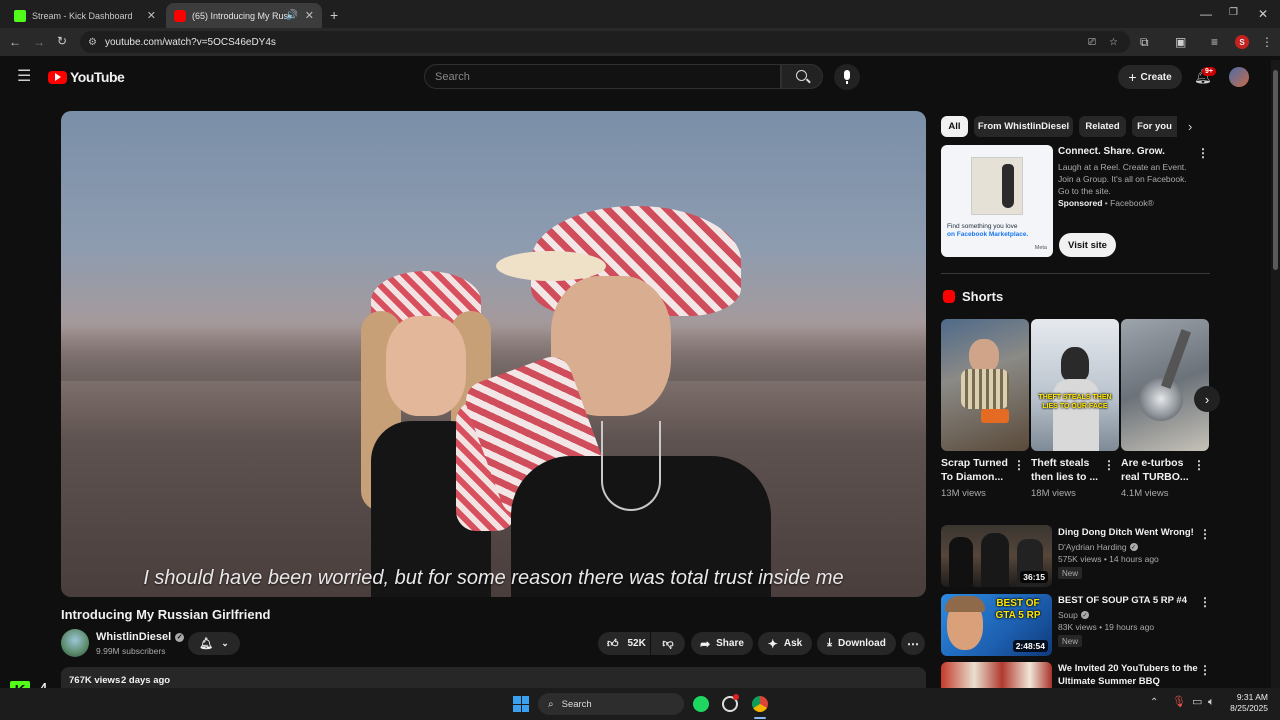 The image size is (1280, 720). What do you see at coordinates (1154, 703) in the screenshot?
I see `tray-chevron-up-icon: ⌃` at bounding box center [1154, 703].